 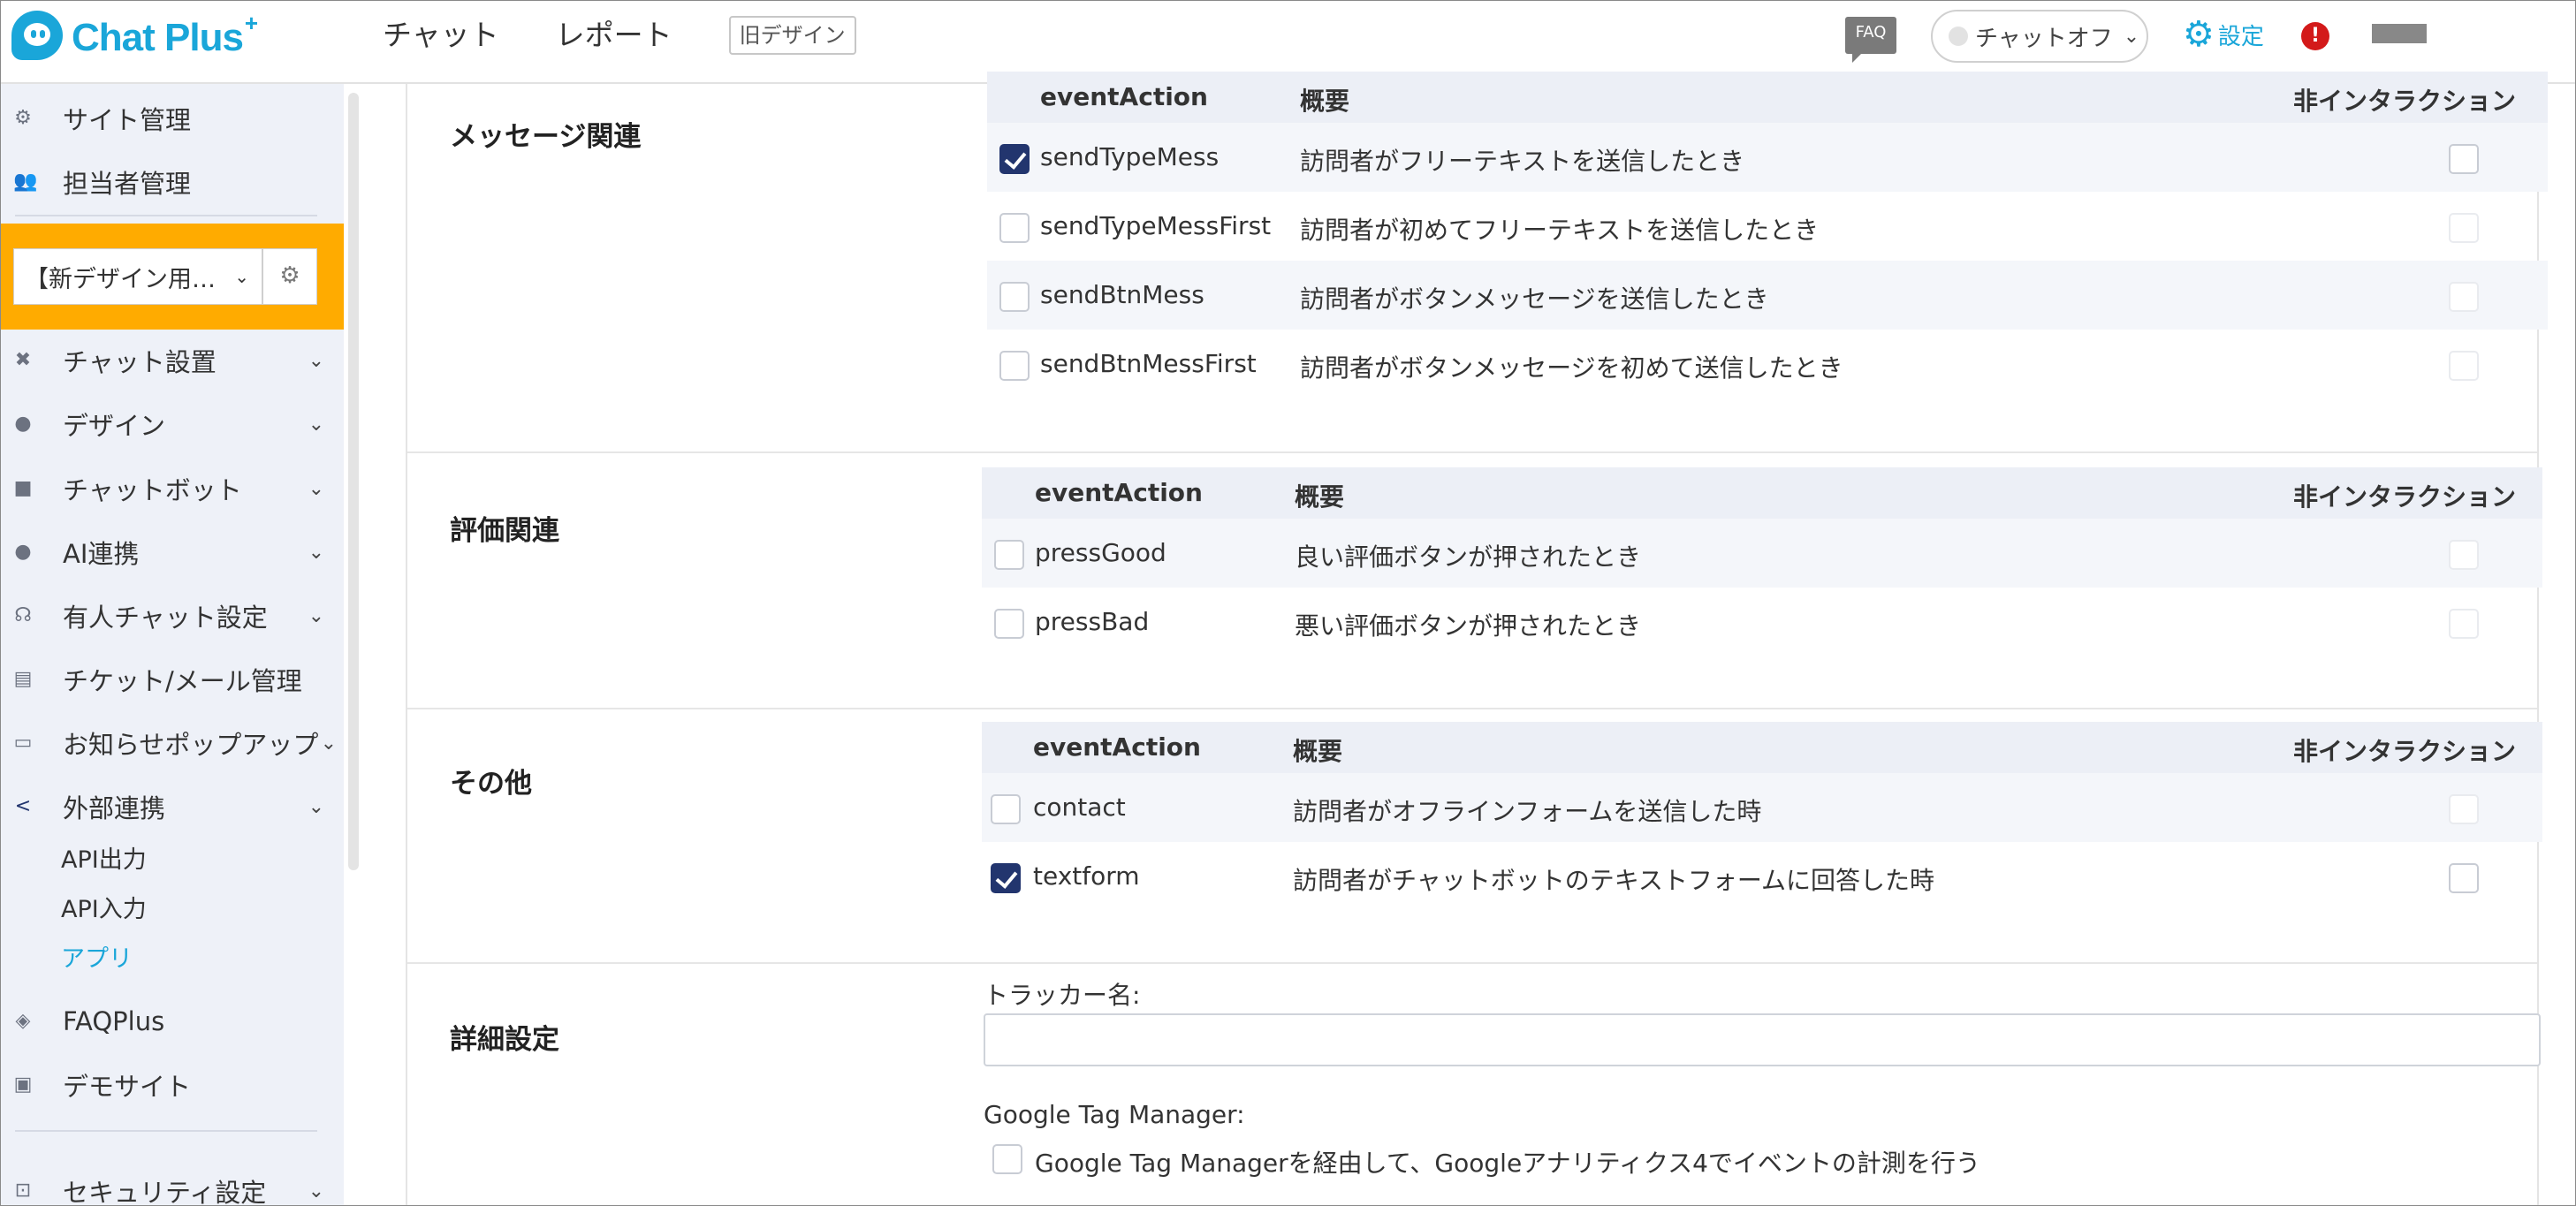 I want to click on sidebar-item-chatbot: ■ チャットボット ⌄, so click(x=172, y=488).